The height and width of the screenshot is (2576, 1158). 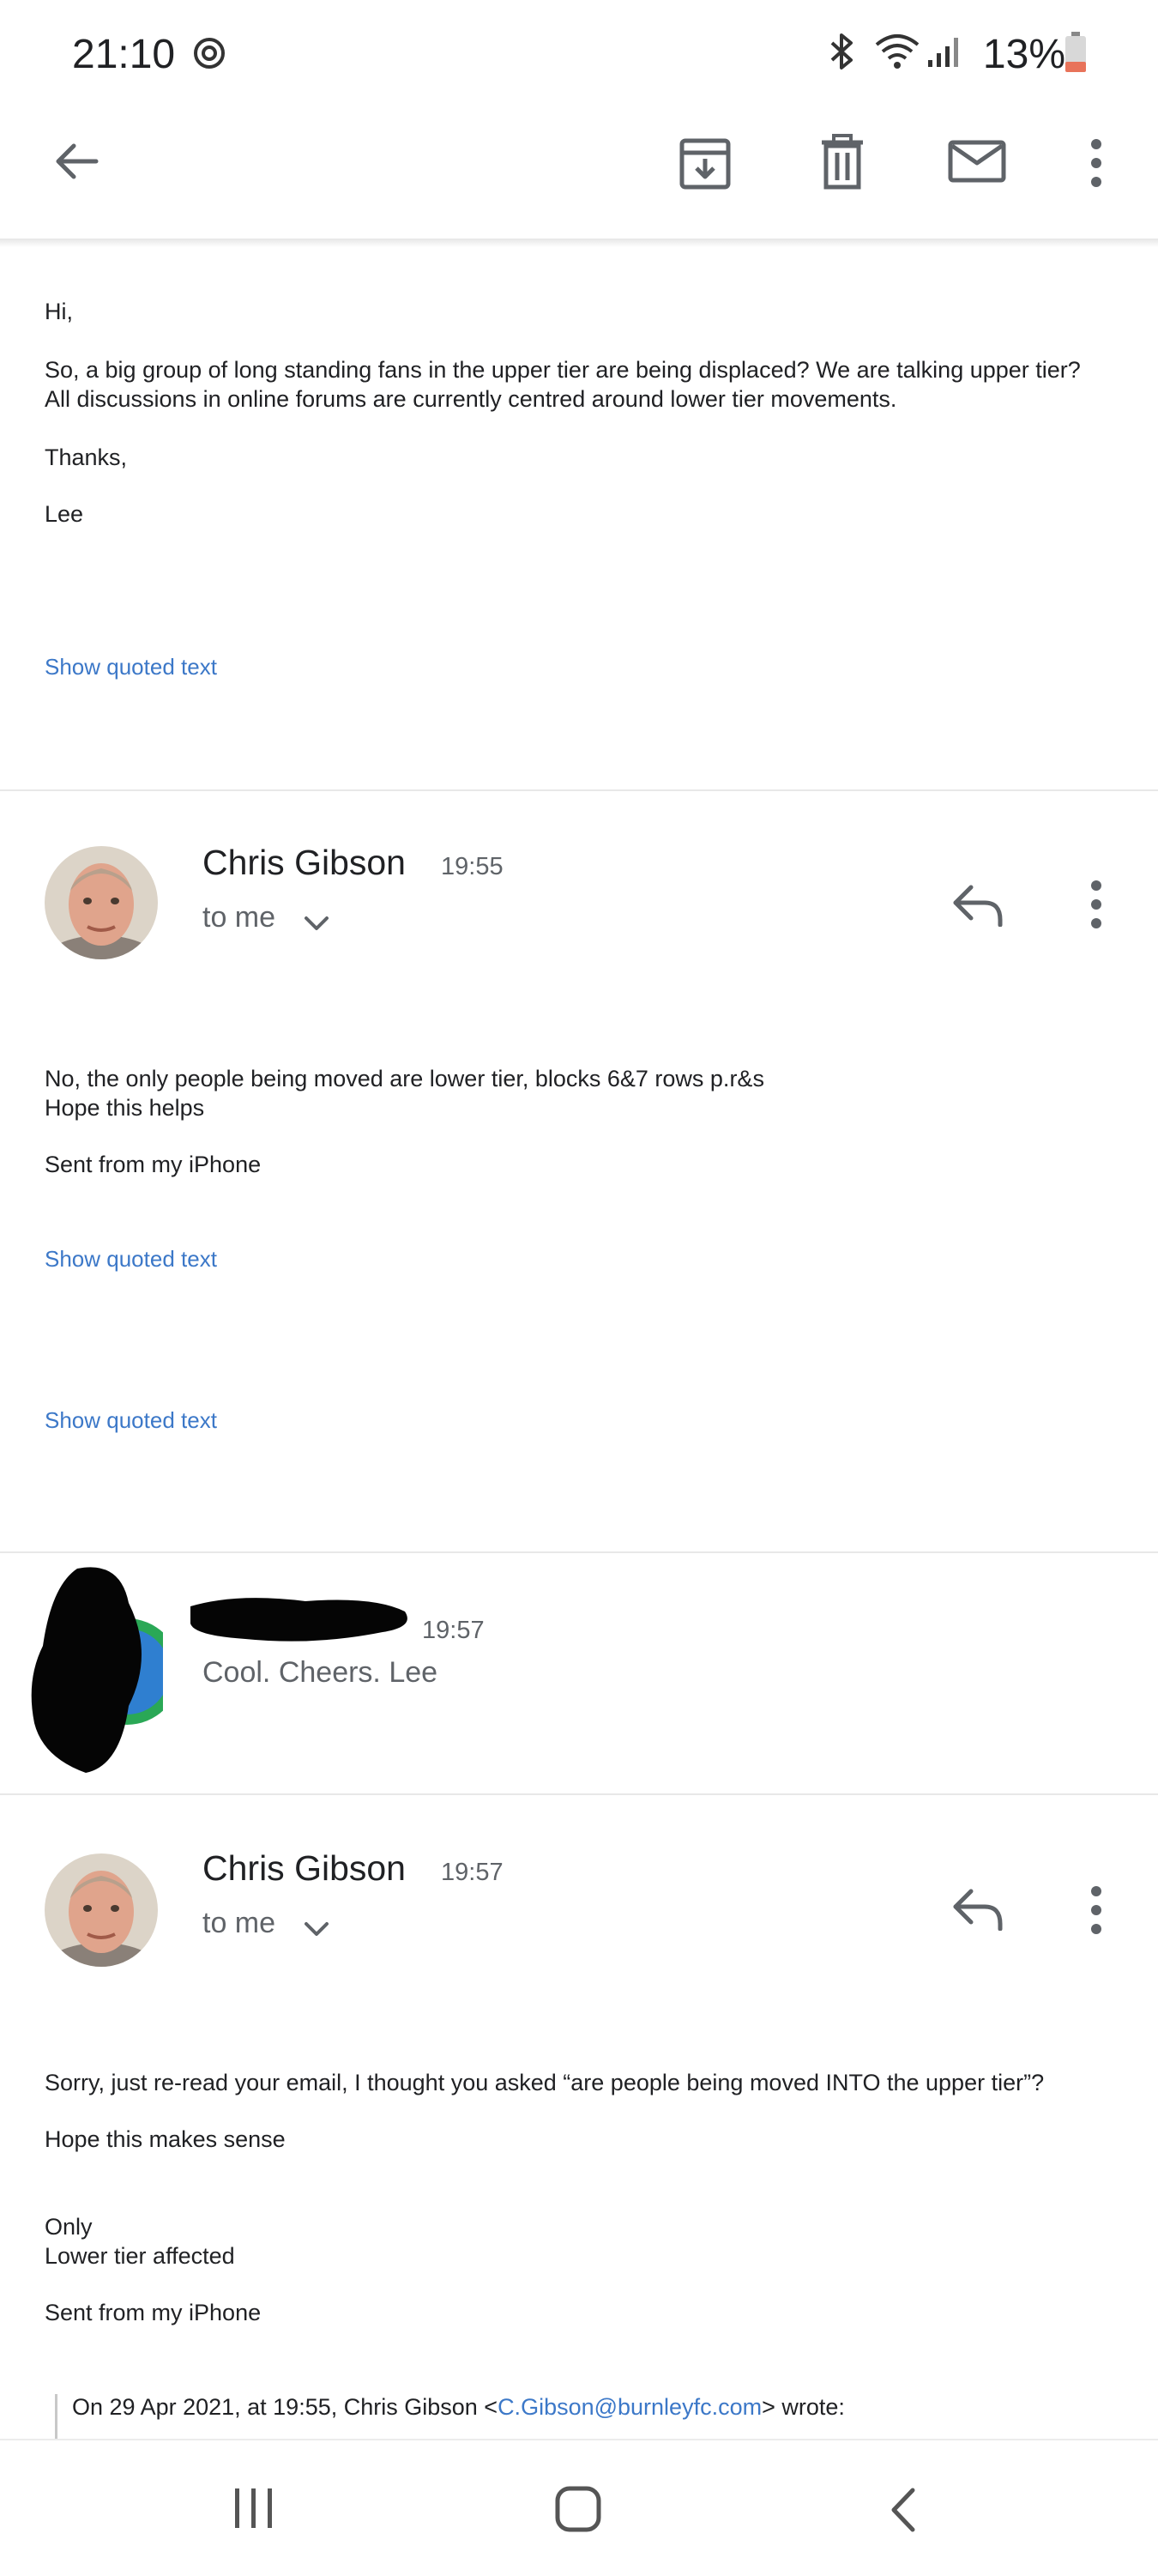 What do you see at coordinates (301, 1618) in the screenshot?
I see `redacted-sender-name` at bounding box center [301, 1618].